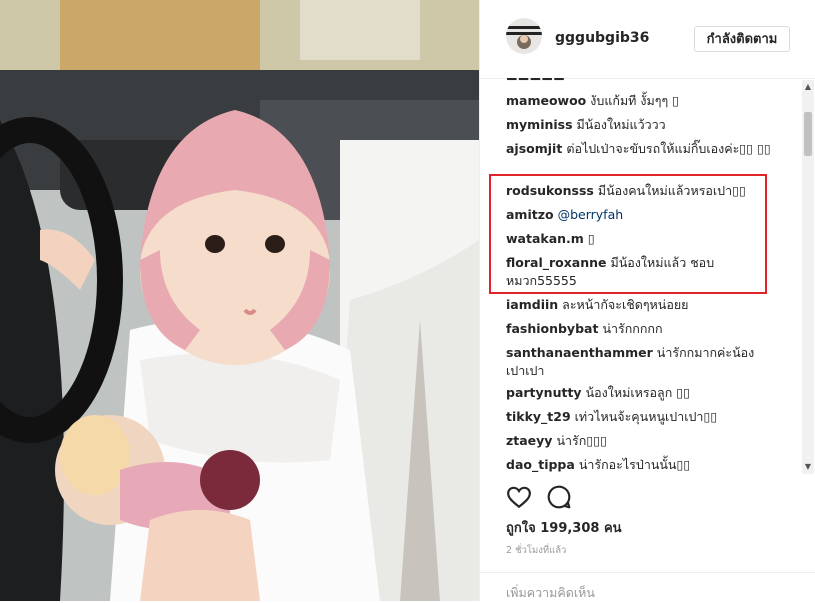 The height and width of the screenshot is (603, 815). Describe the element at coordinates (641, 441) in the screenshot. I see `list-item: ztaeyy น่ารัก▯▯▯` at that location.